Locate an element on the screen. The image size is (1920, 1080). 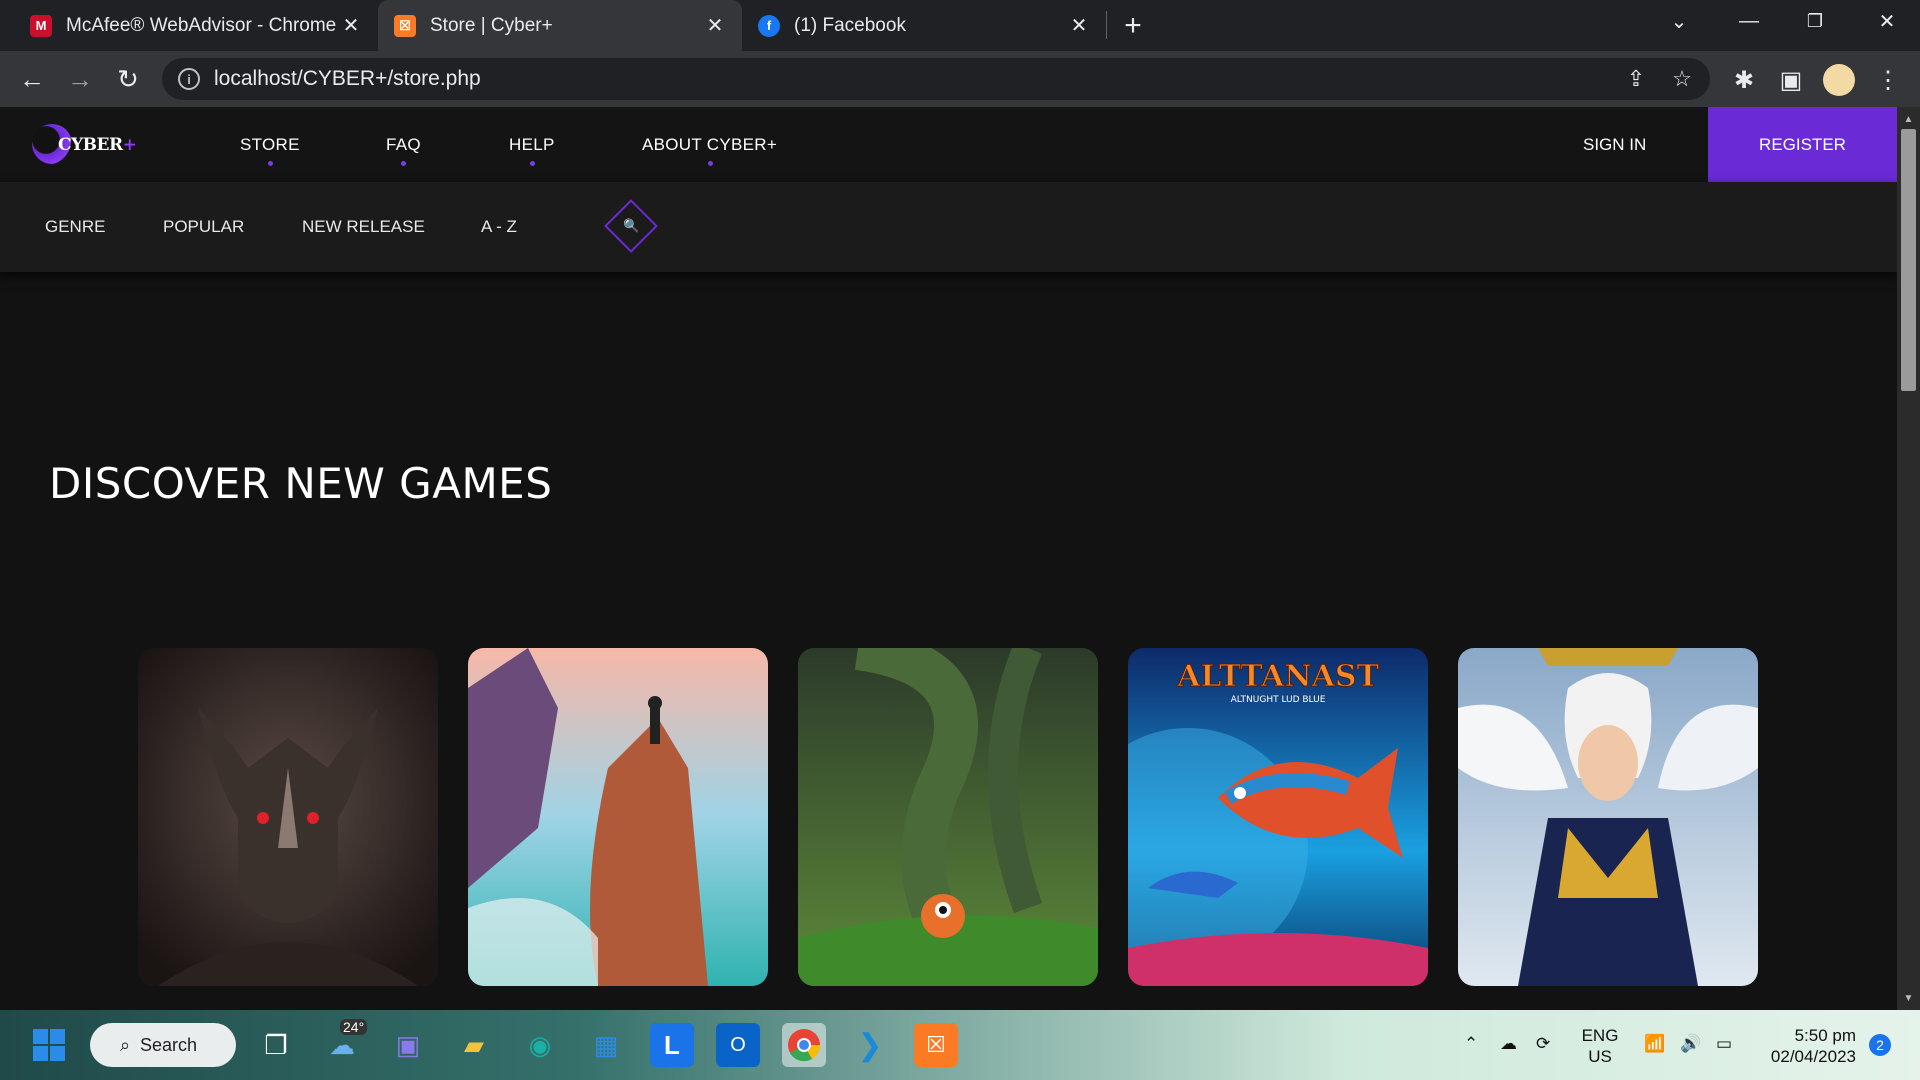
game-card: ALTTANAST ALTNUGHT LUD BLUE is located at coordinates (1278, 817).